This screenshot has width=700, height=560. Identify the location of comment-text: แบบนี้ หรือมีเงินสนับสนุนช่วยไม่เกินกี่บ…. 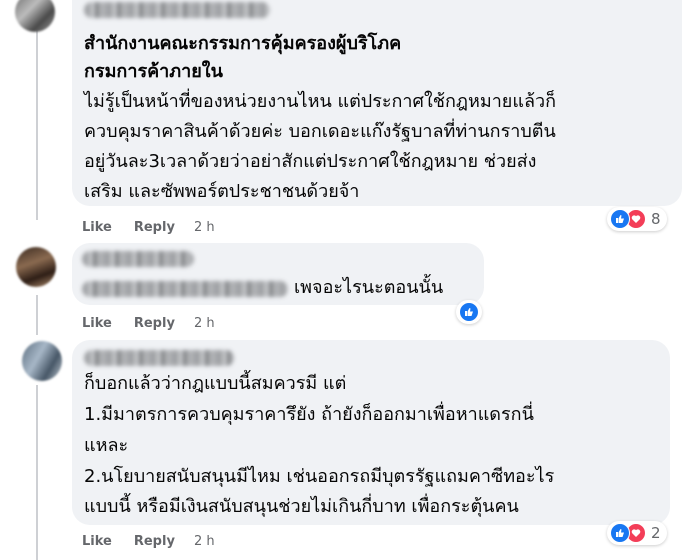
(301, 506).